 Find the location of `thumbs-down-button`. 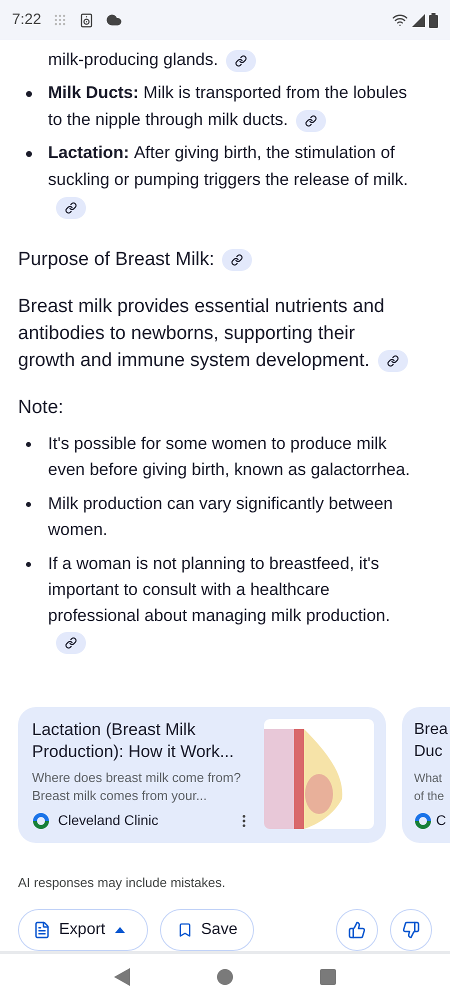

thumbs-down-button is located at coordinates (411, 929).